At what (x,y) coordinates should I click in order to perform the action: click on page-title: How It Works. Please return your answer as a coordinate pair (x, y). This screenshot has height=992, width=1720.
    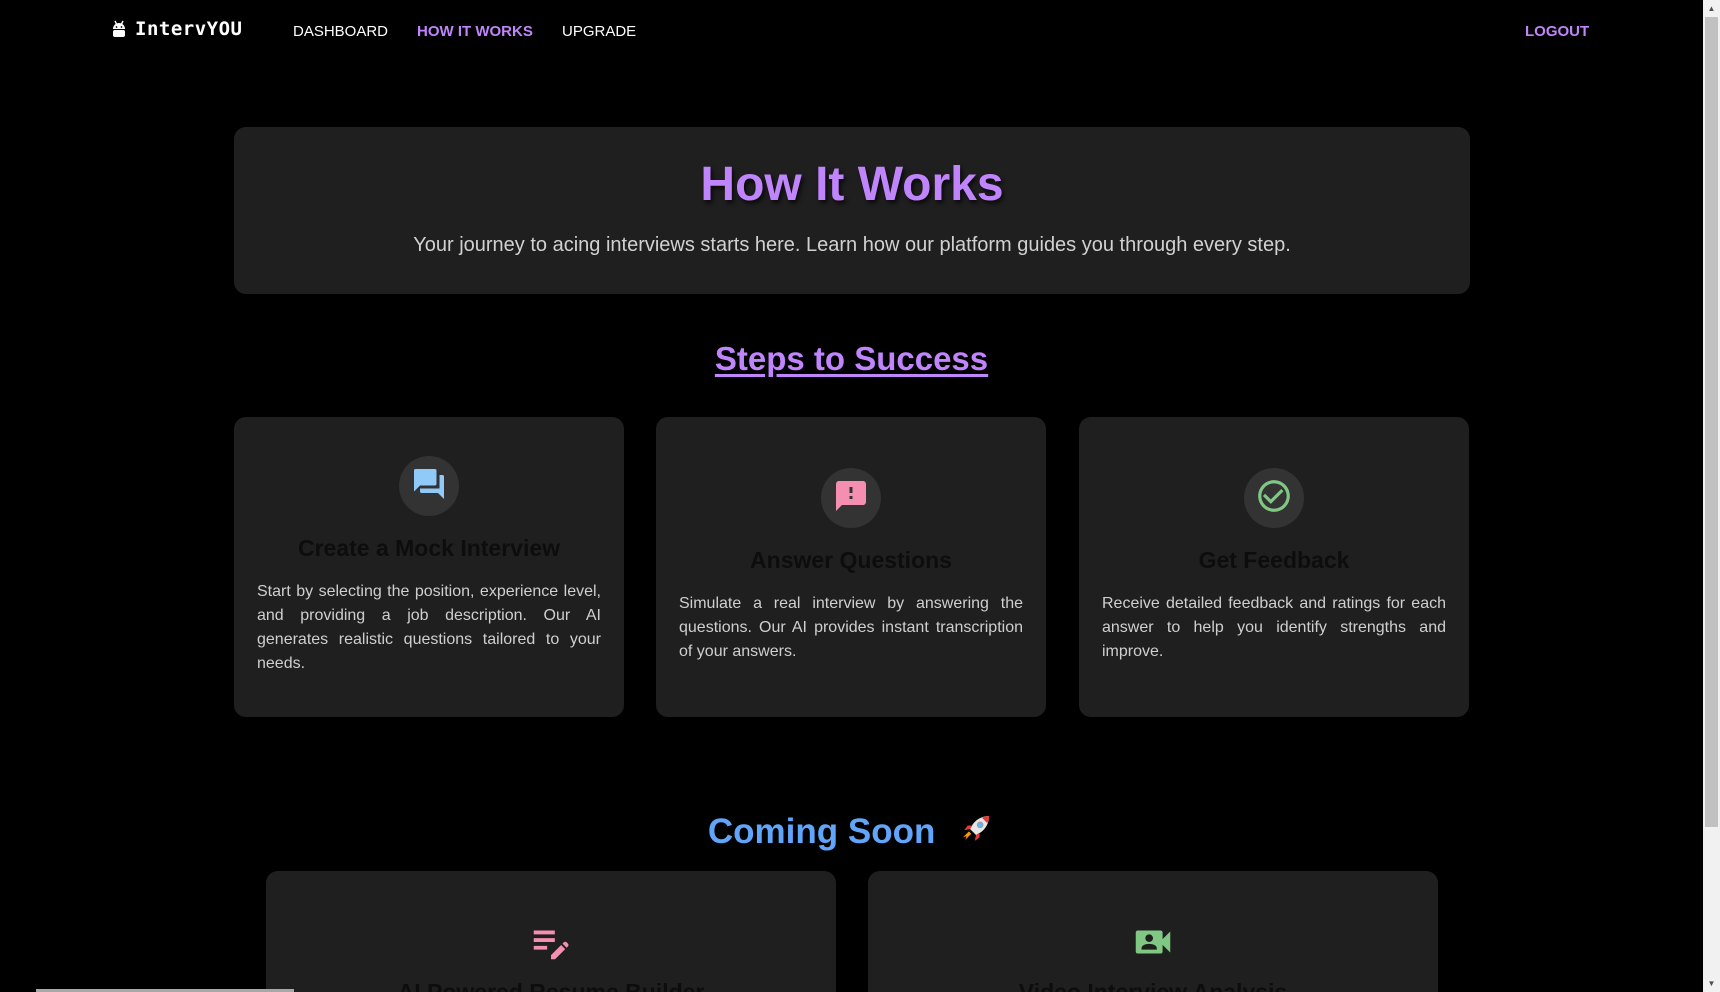
    Looking at the image, I should click on (852, 184).